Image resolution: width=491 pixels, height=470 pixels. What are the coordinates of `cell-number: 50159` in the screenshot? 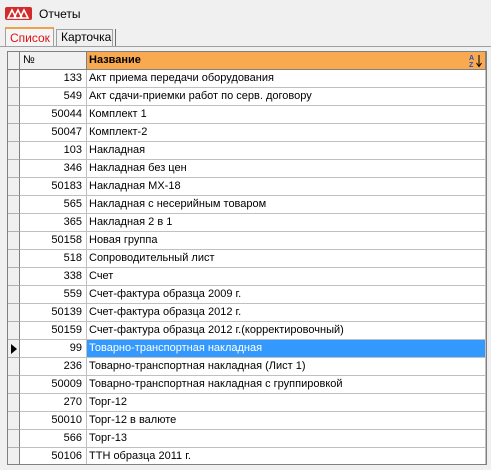 It's located at (53, 331).